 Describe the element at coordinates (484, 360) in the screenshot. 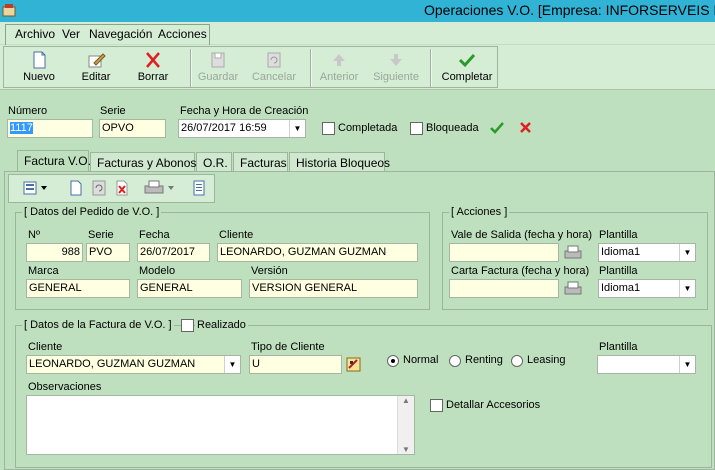

I see `renting-label: Renting` at that location.